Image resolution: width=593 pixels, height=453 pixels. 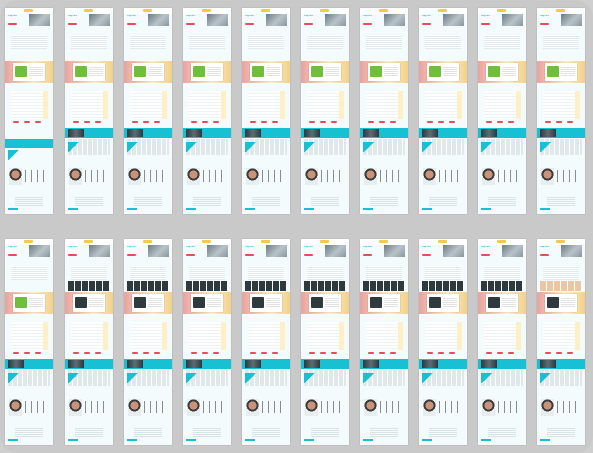 I want to click on avatar-photo, so click(x=75, y=407).